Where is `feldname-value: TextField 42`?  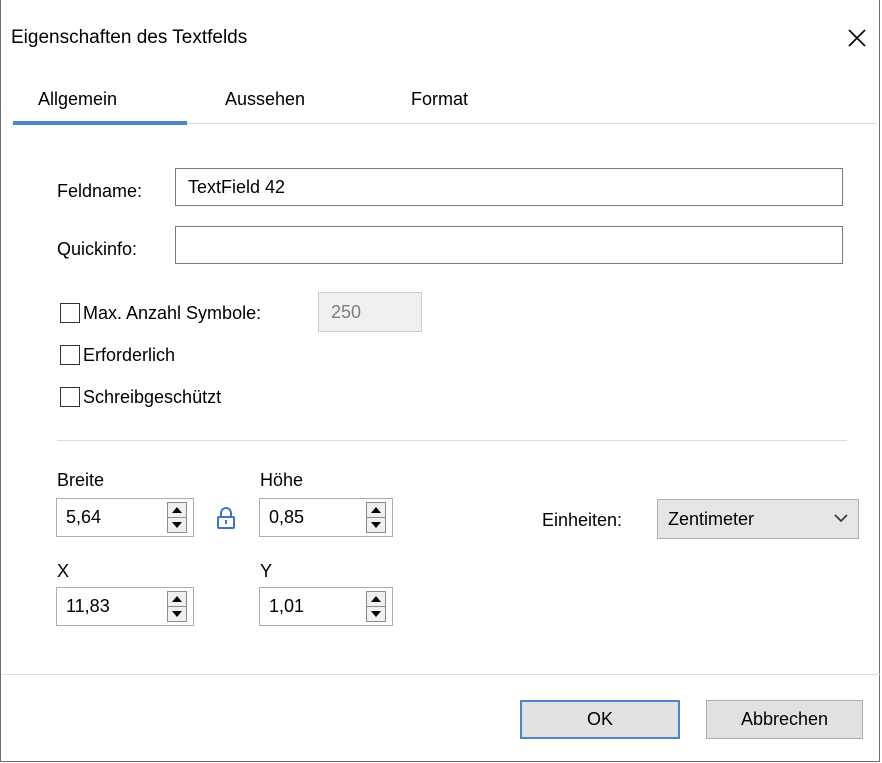 feldname-value: TextField 42 is located at coordinates (237, 186).